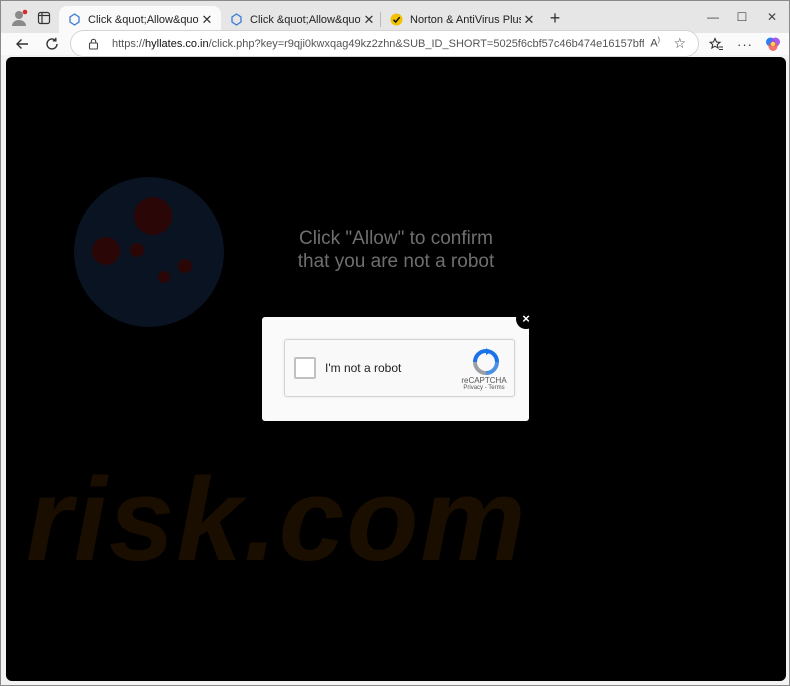 Image resolution: width=790 pixels, height=686 pixels. I want to click on recaptcha-logo-icon, so click(486, 361).